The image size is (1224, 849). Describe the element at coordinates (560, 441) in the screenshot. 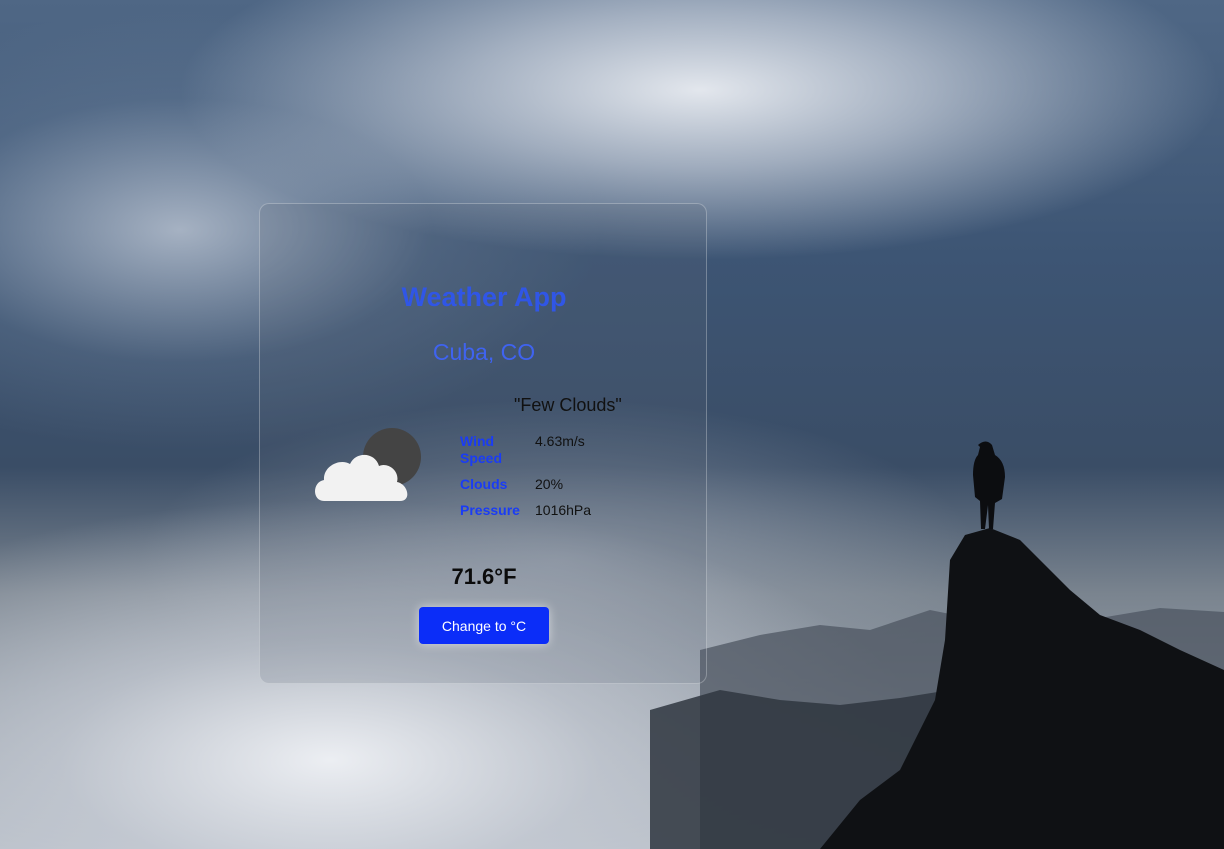

I see `wind-speed-value: 4.63m/s` at that location.